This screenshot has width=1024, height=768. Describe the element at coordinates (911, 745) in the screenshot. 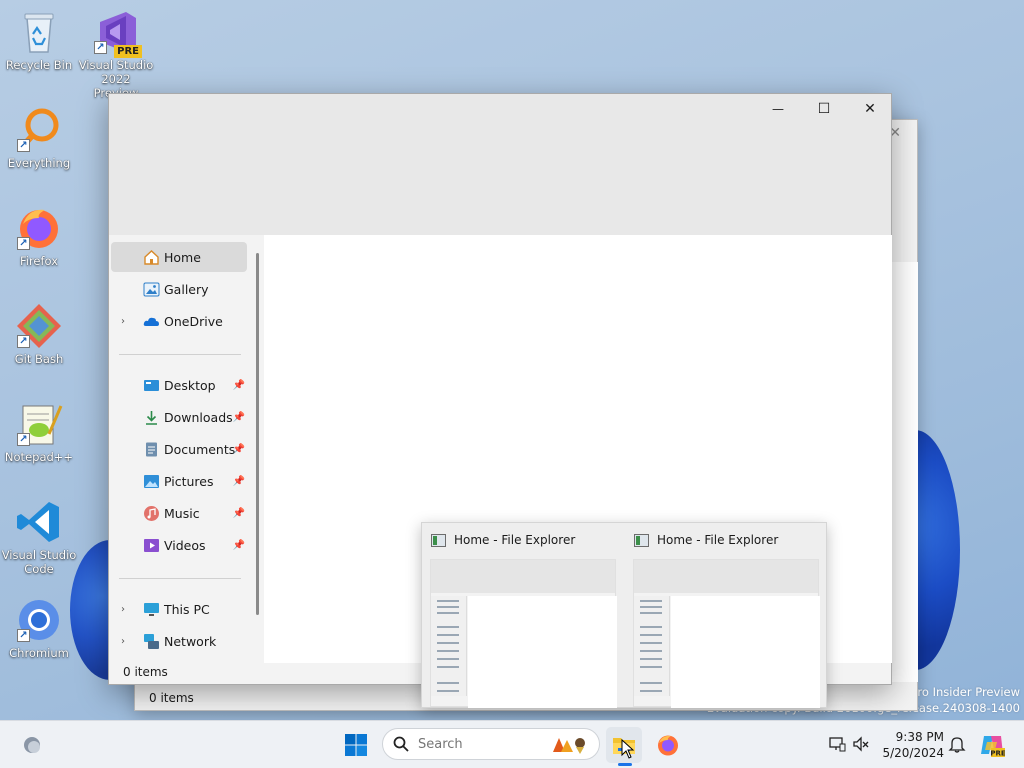

I see `system-clock: 9:38 PM 5/20/2024` at that location.